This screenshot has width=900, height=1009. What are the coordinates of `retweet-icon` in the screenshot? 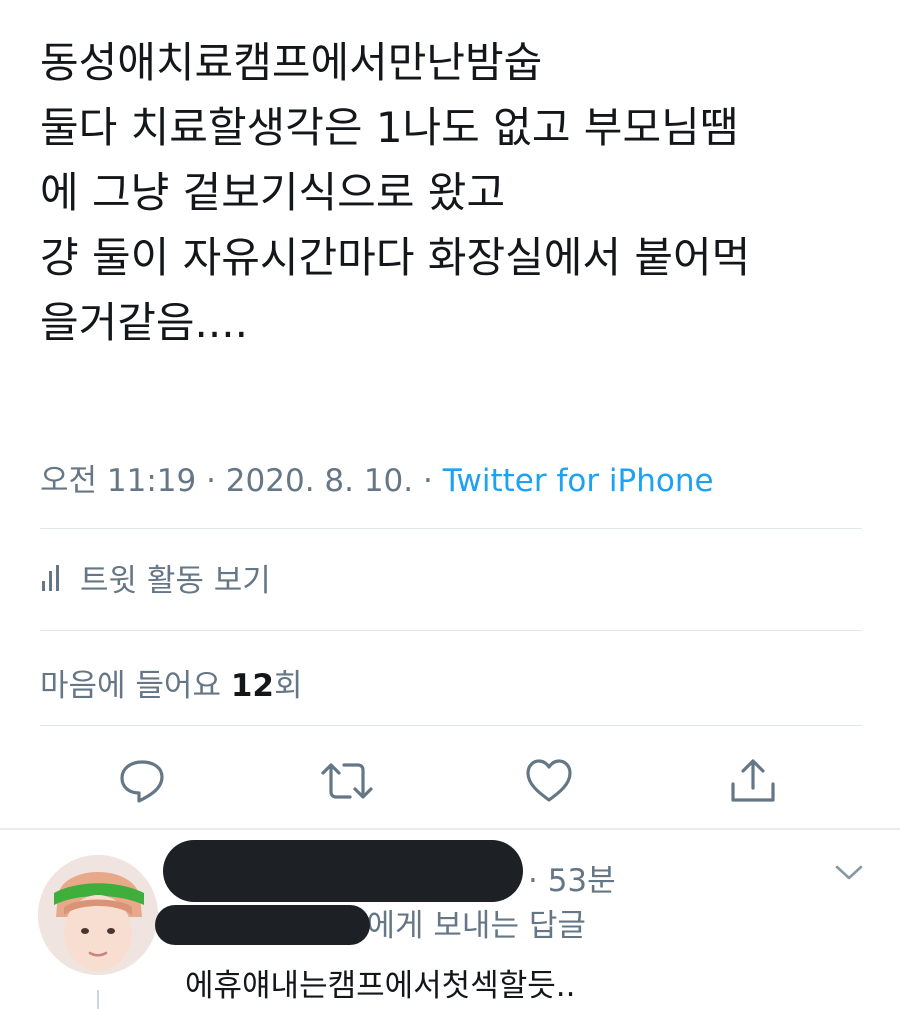 It's located at (347, 781).